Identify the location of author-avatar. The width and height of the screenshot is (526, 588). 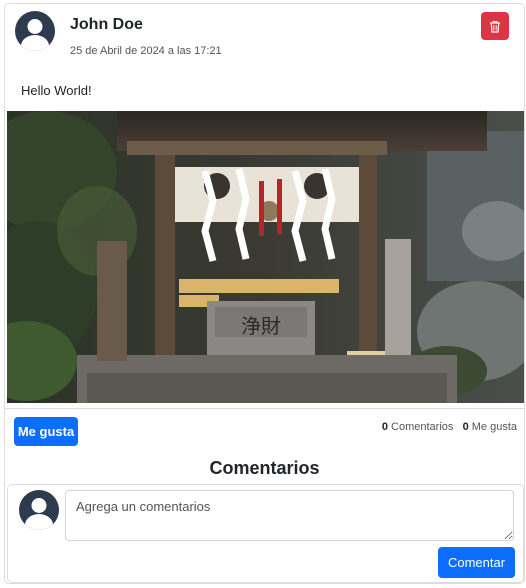
(35, 31).